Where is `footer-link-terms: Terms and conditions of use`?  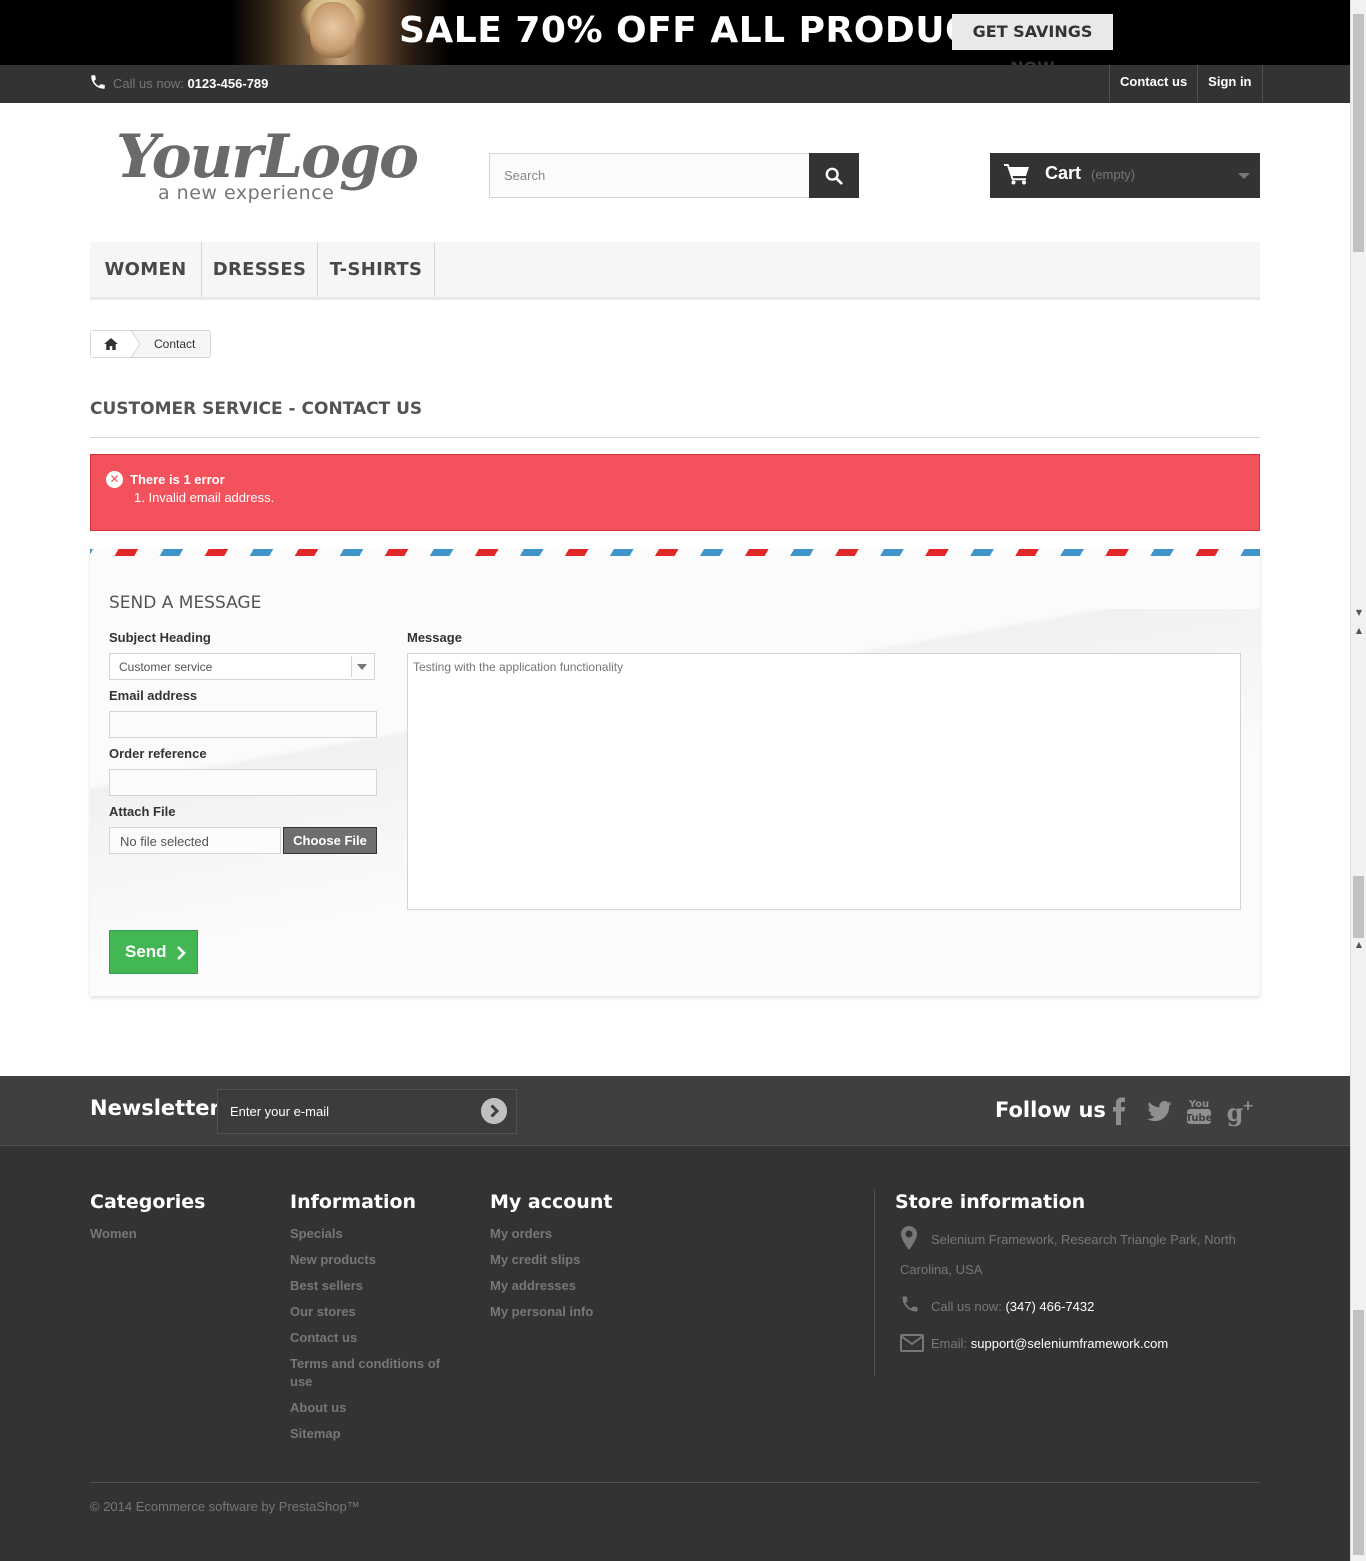
footer-link-terms: Terms and conditions of use is located at coordinates (375, 1373).